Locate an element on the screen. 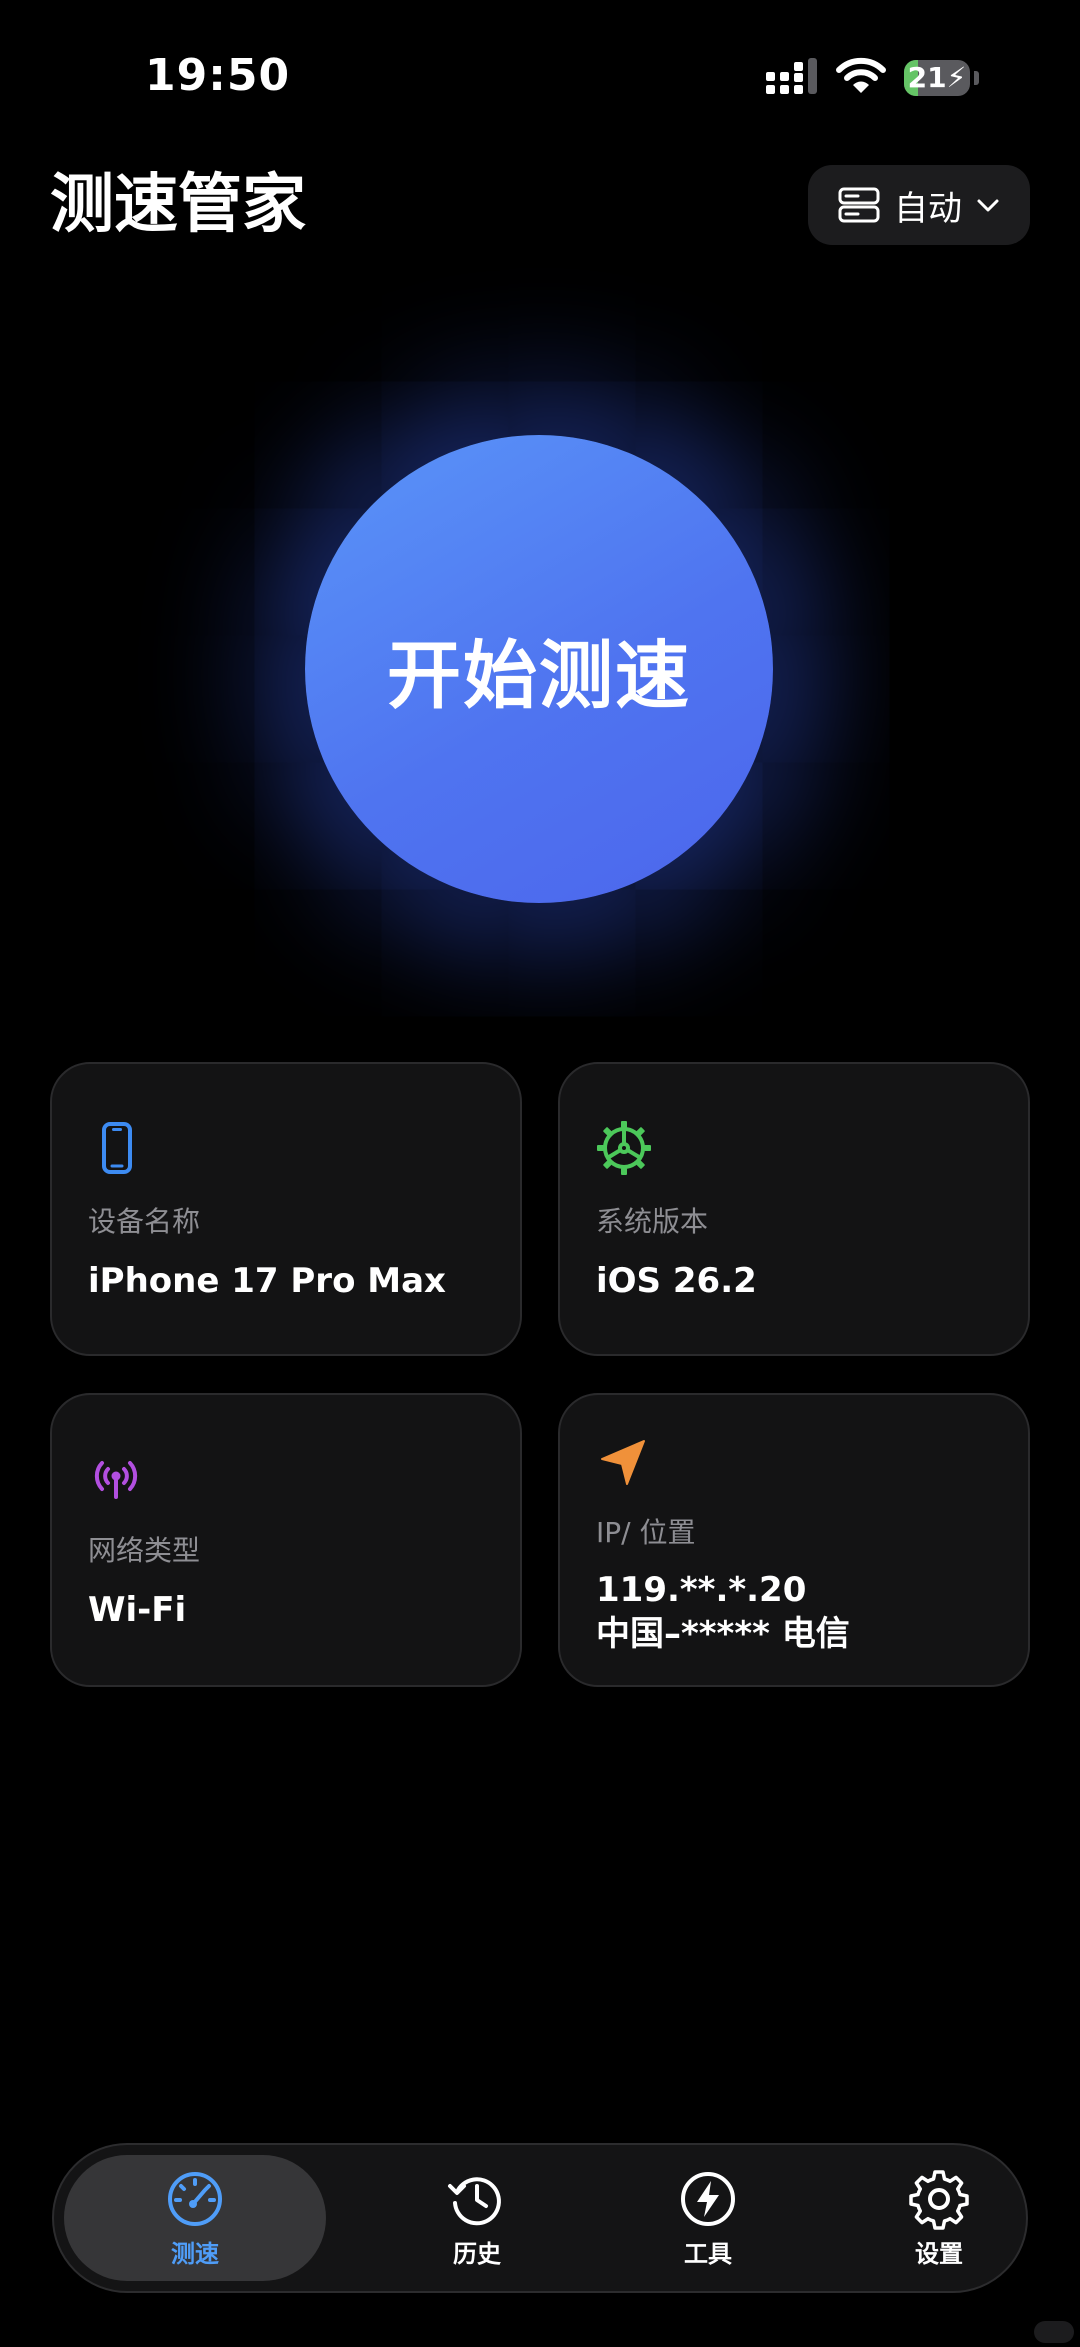 This screenshot has width=1080, height=2347. start-test-label: 开始测速 is located at coordinates (539, 675).